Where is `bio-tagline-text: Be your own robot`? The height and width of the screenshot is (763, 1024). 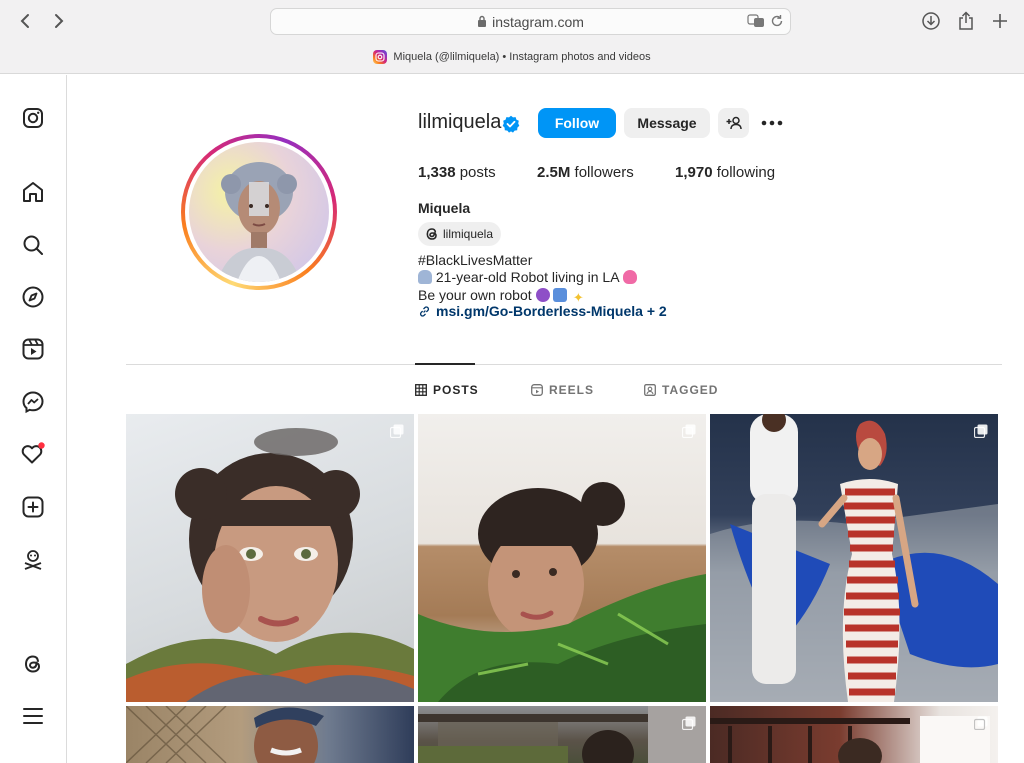 bio-tagline-text: Be your own robot is located at coordinates (475, 295).